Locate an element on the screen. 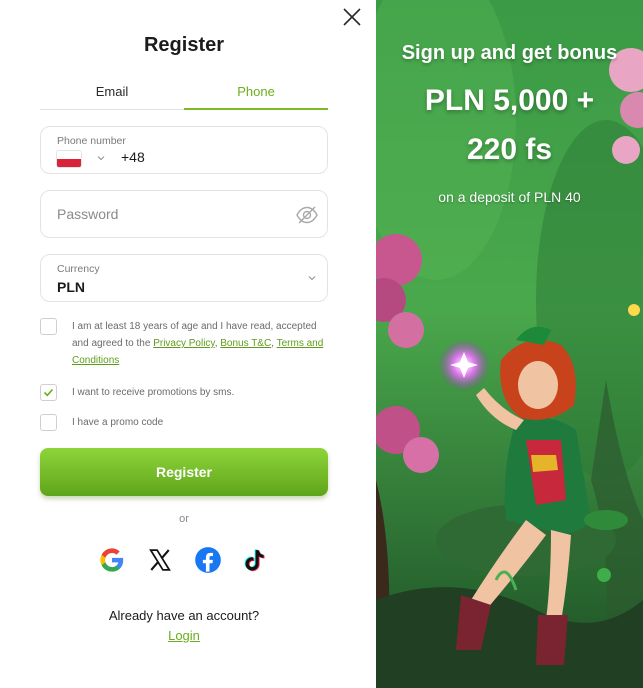 The width and height of the screenshot is (643, 688). modal-title: Register is located at coordinates (184, 45).